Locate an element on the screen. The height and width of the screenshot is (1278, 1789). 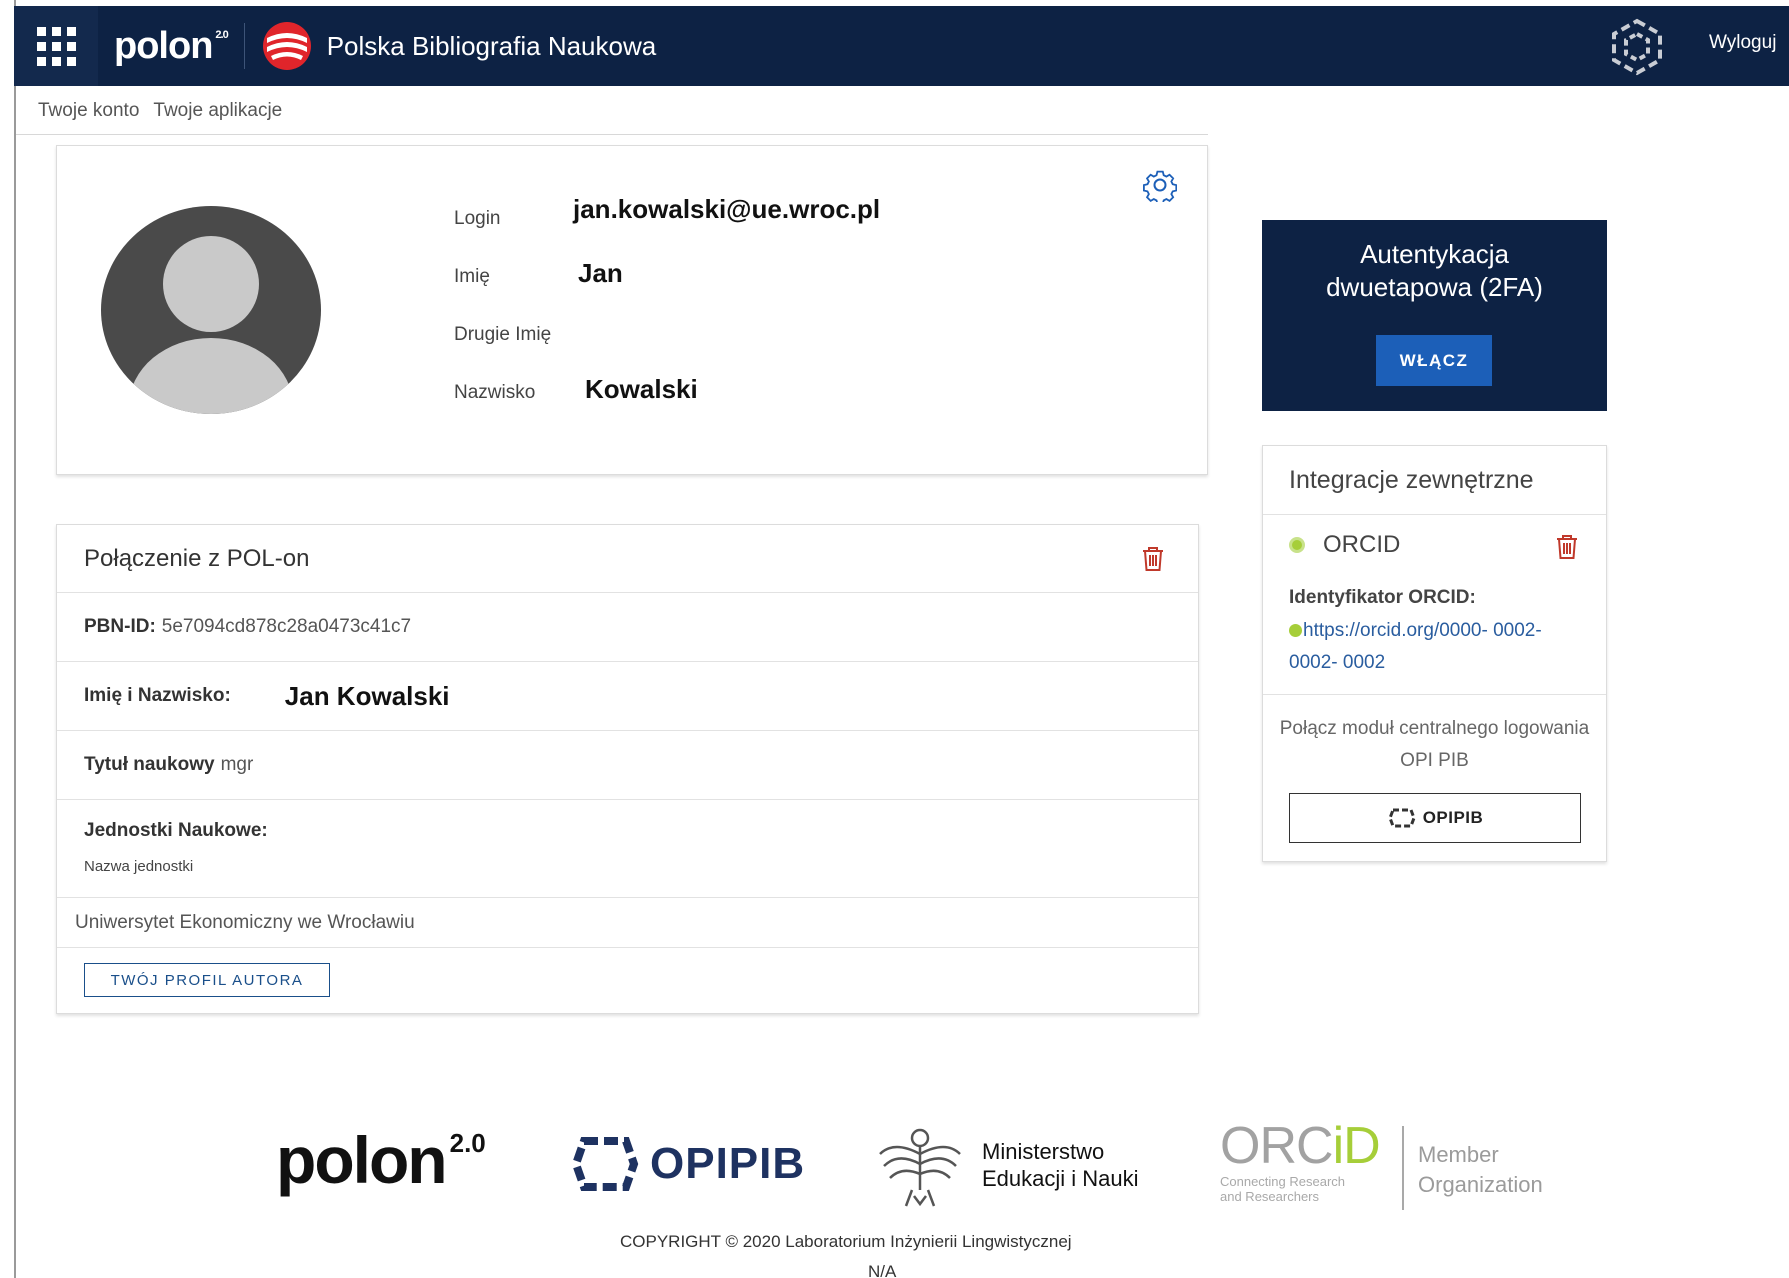
footer-polon-logo: polon 2.0 is located at coordinates (381, 1160).